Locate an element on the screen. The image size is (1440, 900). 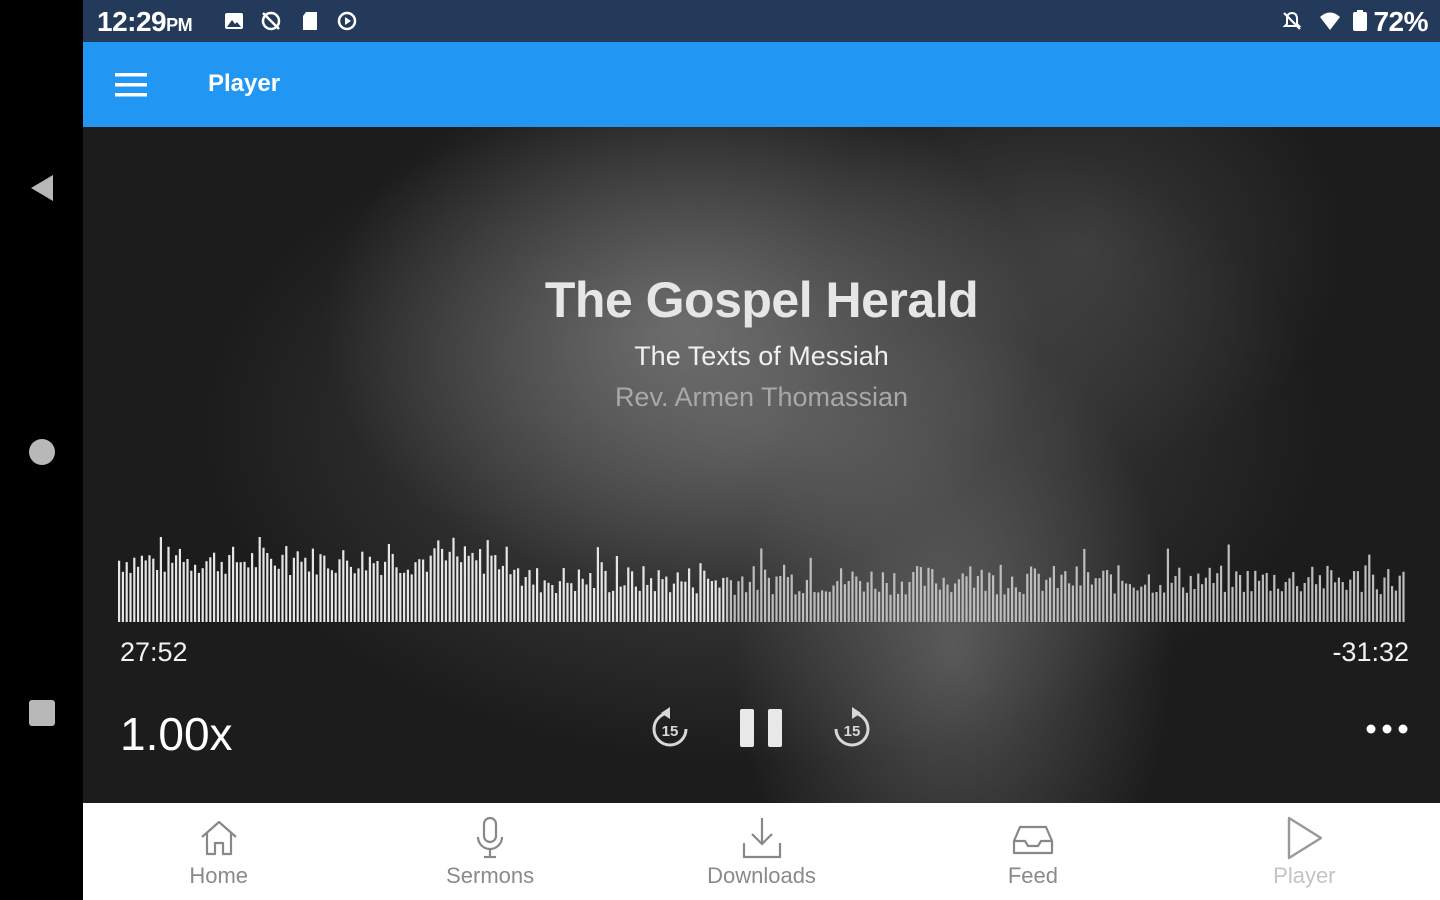
more-horizontal-icon is located at coordinates (1387, 729).